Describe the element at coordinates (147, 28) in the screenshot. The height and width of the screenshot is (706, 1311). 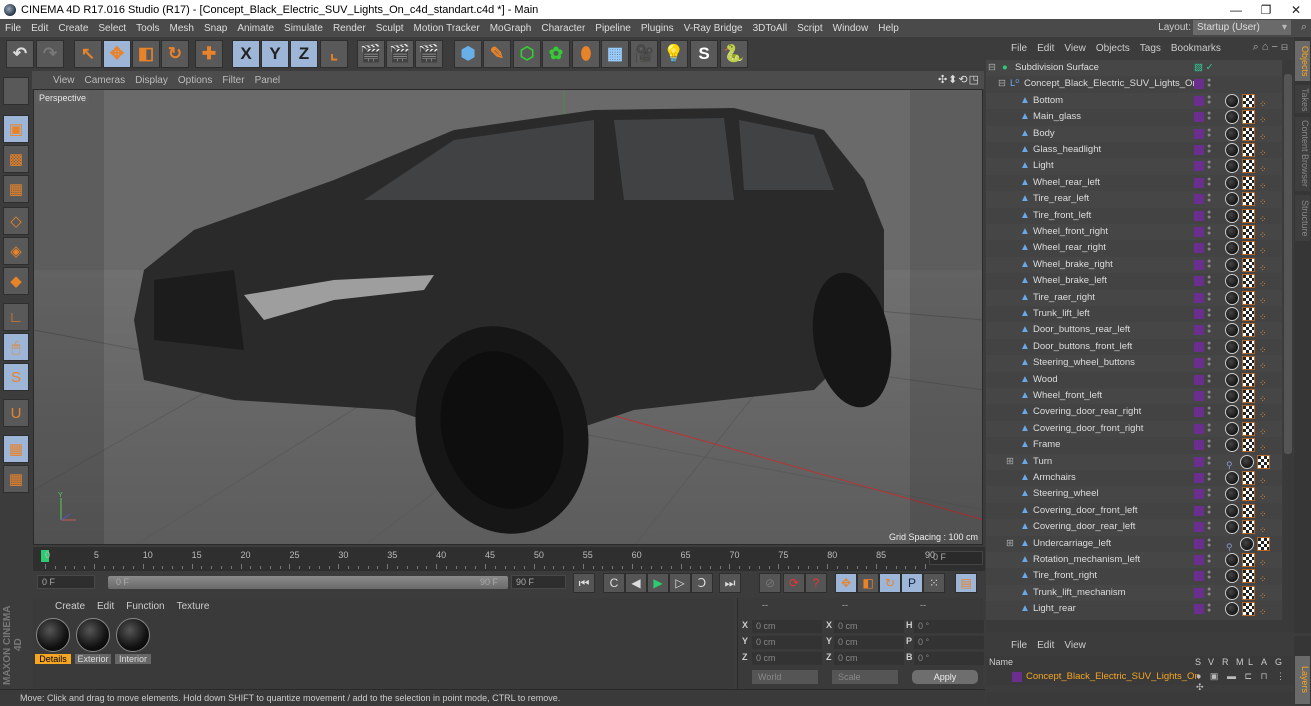
I see `menu-tools: Tools` at that location.